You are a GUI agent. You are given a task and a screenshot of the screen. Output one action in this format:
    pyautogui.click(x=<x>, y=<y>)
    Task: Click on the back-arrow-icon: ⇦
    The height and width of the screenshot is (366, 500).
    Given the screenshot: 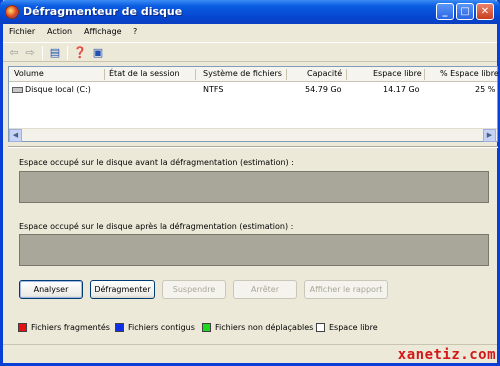 What is the action you would take?
    pyautogui.click(x=14, y=52)
    